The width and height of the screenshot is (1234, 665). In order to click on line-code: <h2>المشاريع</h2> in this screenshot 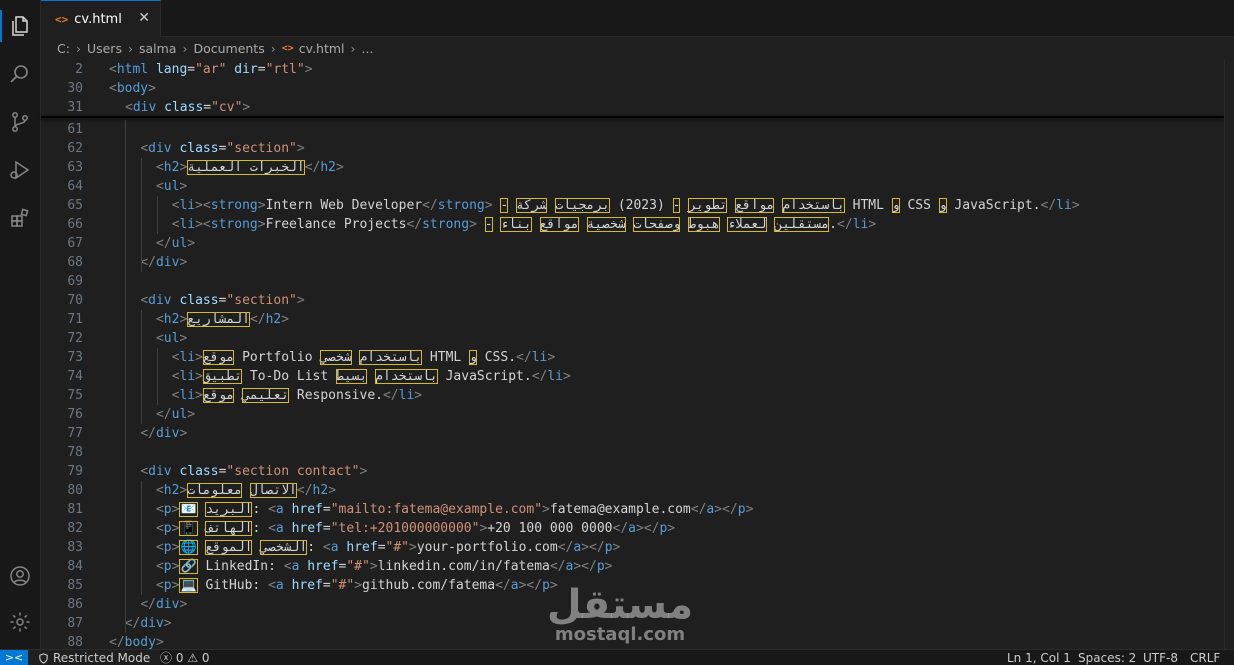, I will do `click(222, 319)`.